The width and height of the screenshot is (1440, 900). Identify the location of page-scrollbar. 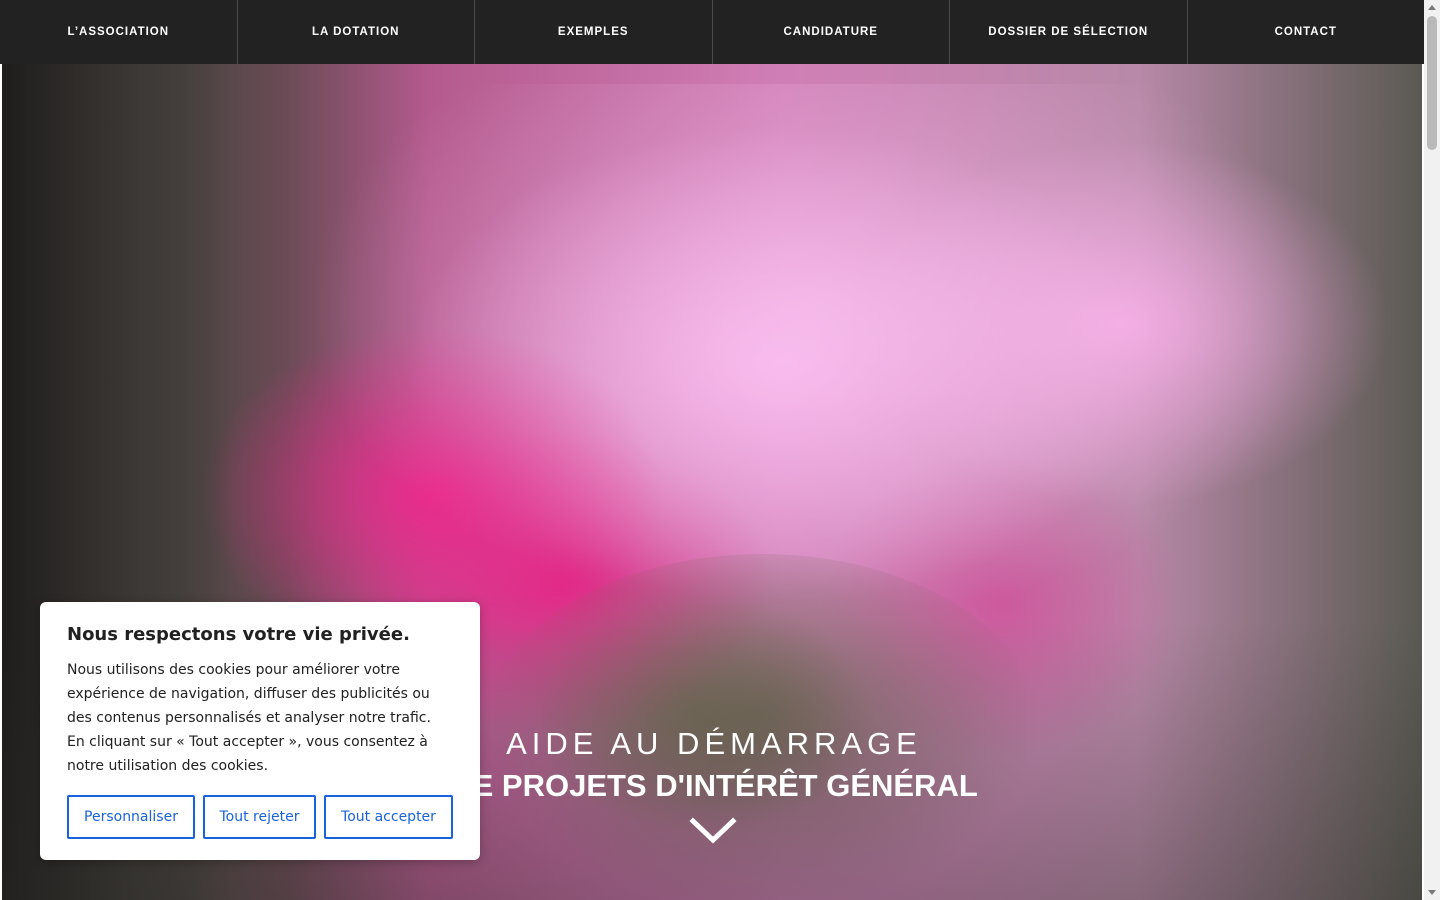
(1432, 450).